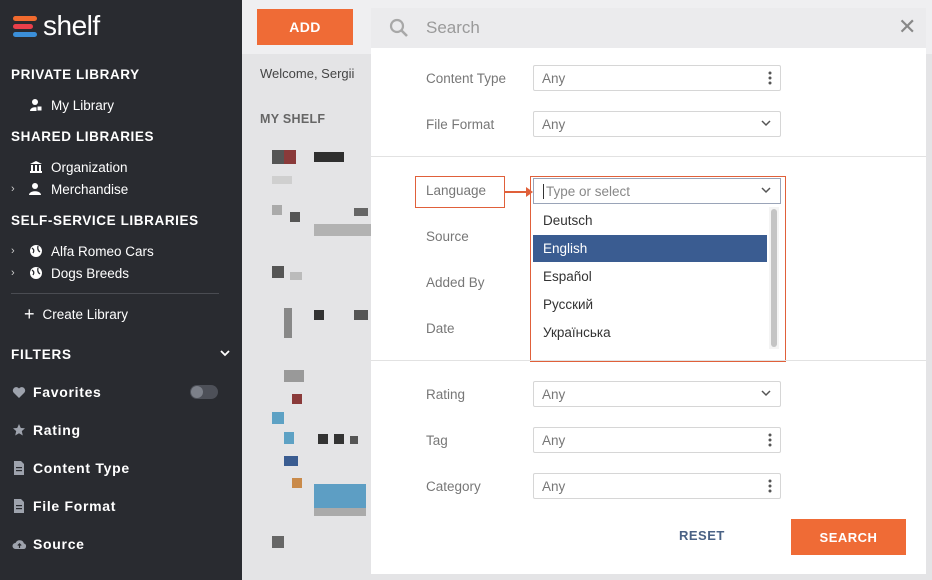  I want to click on category-label: Category, so click(453, 486).